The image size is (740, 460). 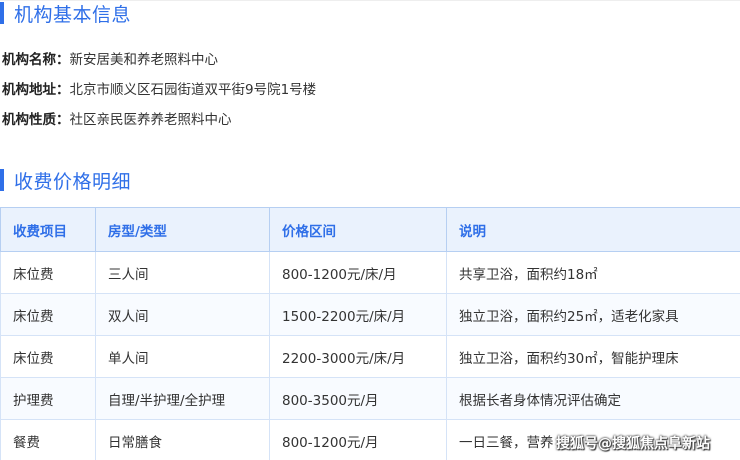 I want to click on table-row: 床位费 单人间 2200-3000元/床/月 独立卫浴，面积约30㎡，智能护理床, so click(x=370, y=356).